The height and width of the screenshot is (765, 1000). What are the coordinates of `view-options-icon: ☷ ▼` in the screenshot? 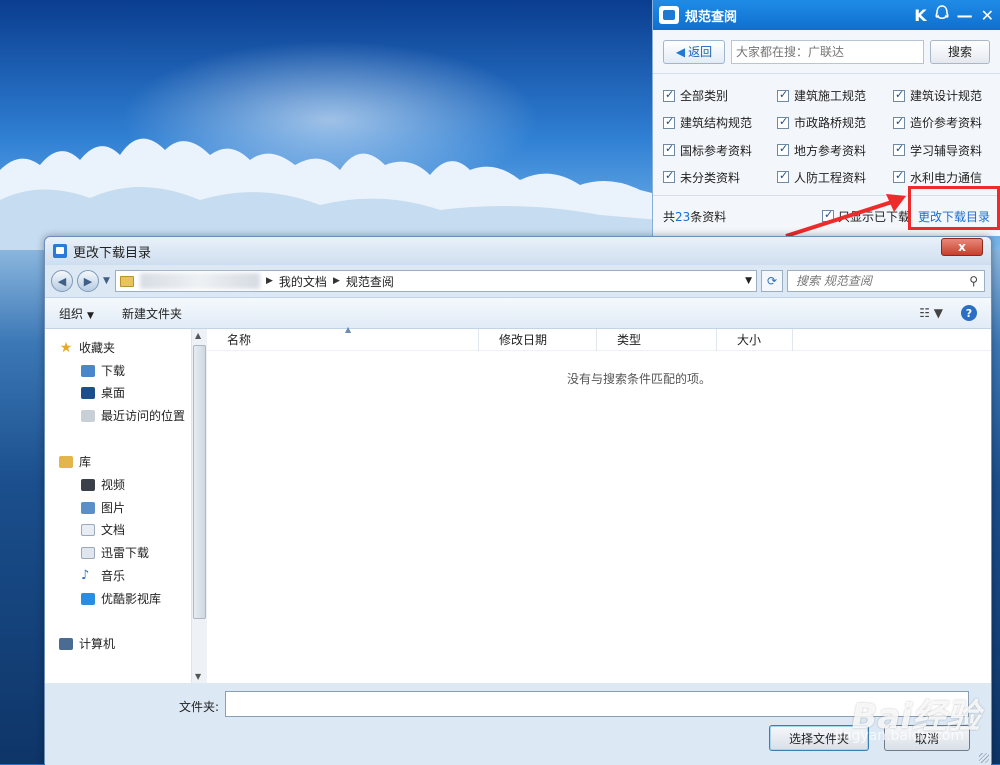 It's located at (931, 313).